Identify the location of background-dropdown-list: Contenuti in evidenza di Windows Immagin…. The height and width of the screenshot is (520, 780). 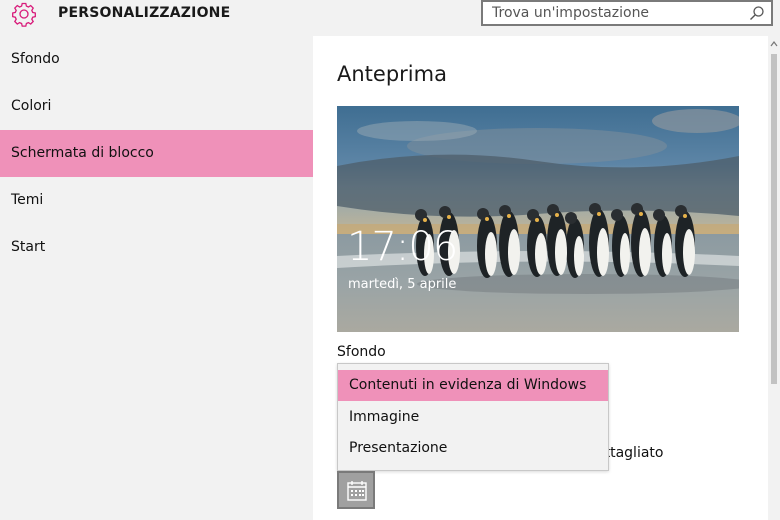
(473, 417).